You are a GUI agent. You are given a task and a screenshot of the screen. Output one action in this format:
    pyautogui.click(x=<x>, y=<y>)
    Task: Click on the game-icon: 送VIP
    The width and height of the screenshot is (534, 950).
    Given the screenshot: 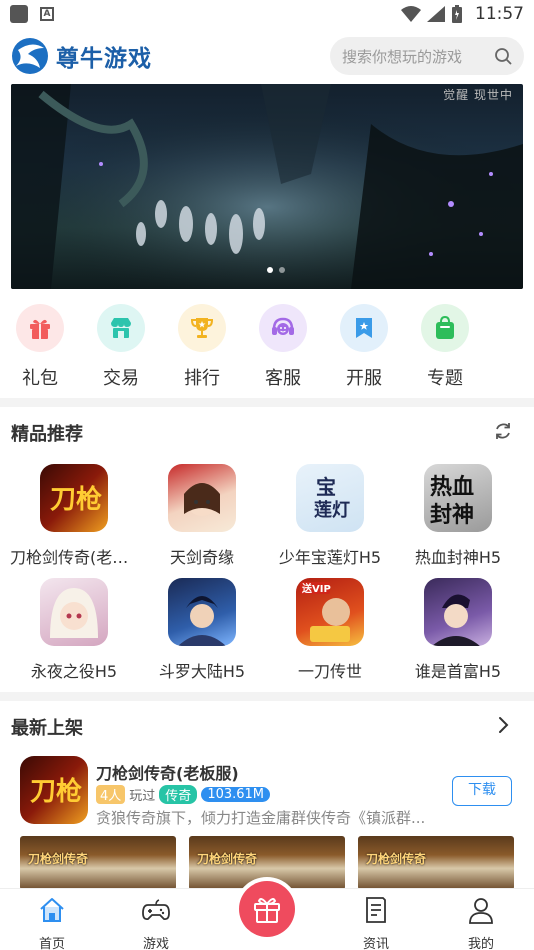 What is the action you would take?
    pyautogui.click(x=330, y=612)
    